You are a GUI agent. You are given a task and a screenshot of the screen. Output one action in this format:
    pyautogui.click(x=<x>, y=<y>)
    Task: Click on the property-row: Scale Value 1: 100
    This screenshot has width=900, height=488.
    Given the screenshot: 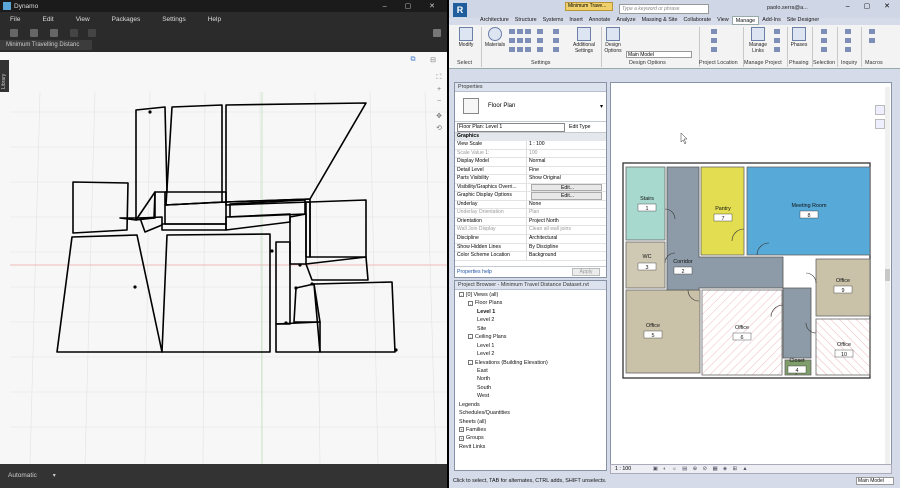 What is the action you would take?
    pyautogui.click(x=530, y=154)
    